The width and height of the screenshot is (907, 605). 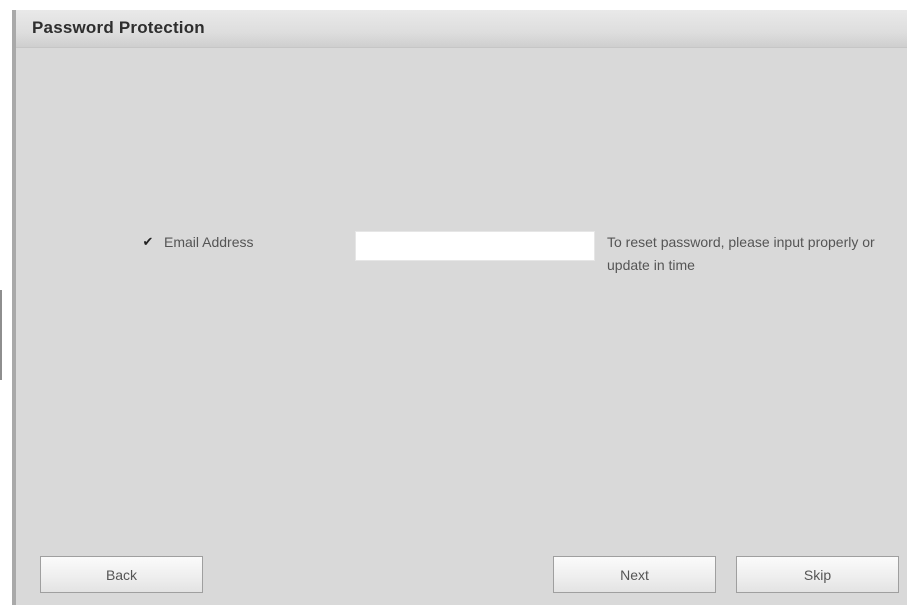 I want to click on email-checkbox: ✔, so click(x=148, y=241).